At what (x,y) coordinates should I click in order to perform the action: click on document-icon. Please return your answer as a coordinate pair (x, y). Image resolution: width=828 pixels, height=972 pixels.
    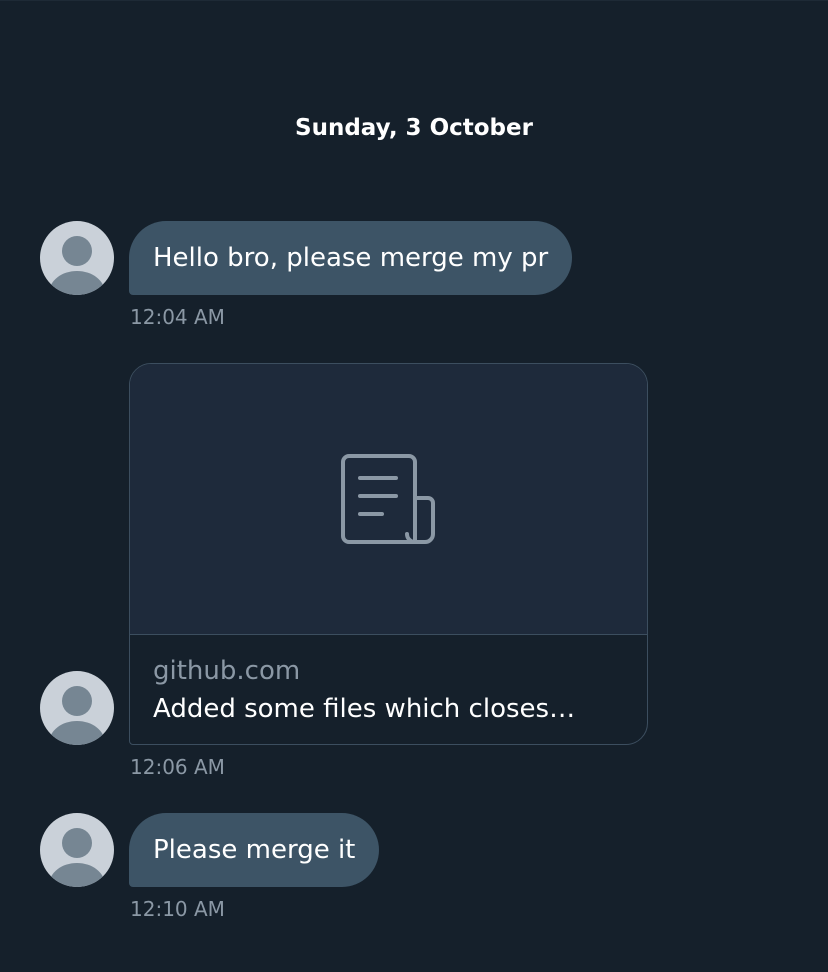
    Looking at the image, I should click on (388, 499).